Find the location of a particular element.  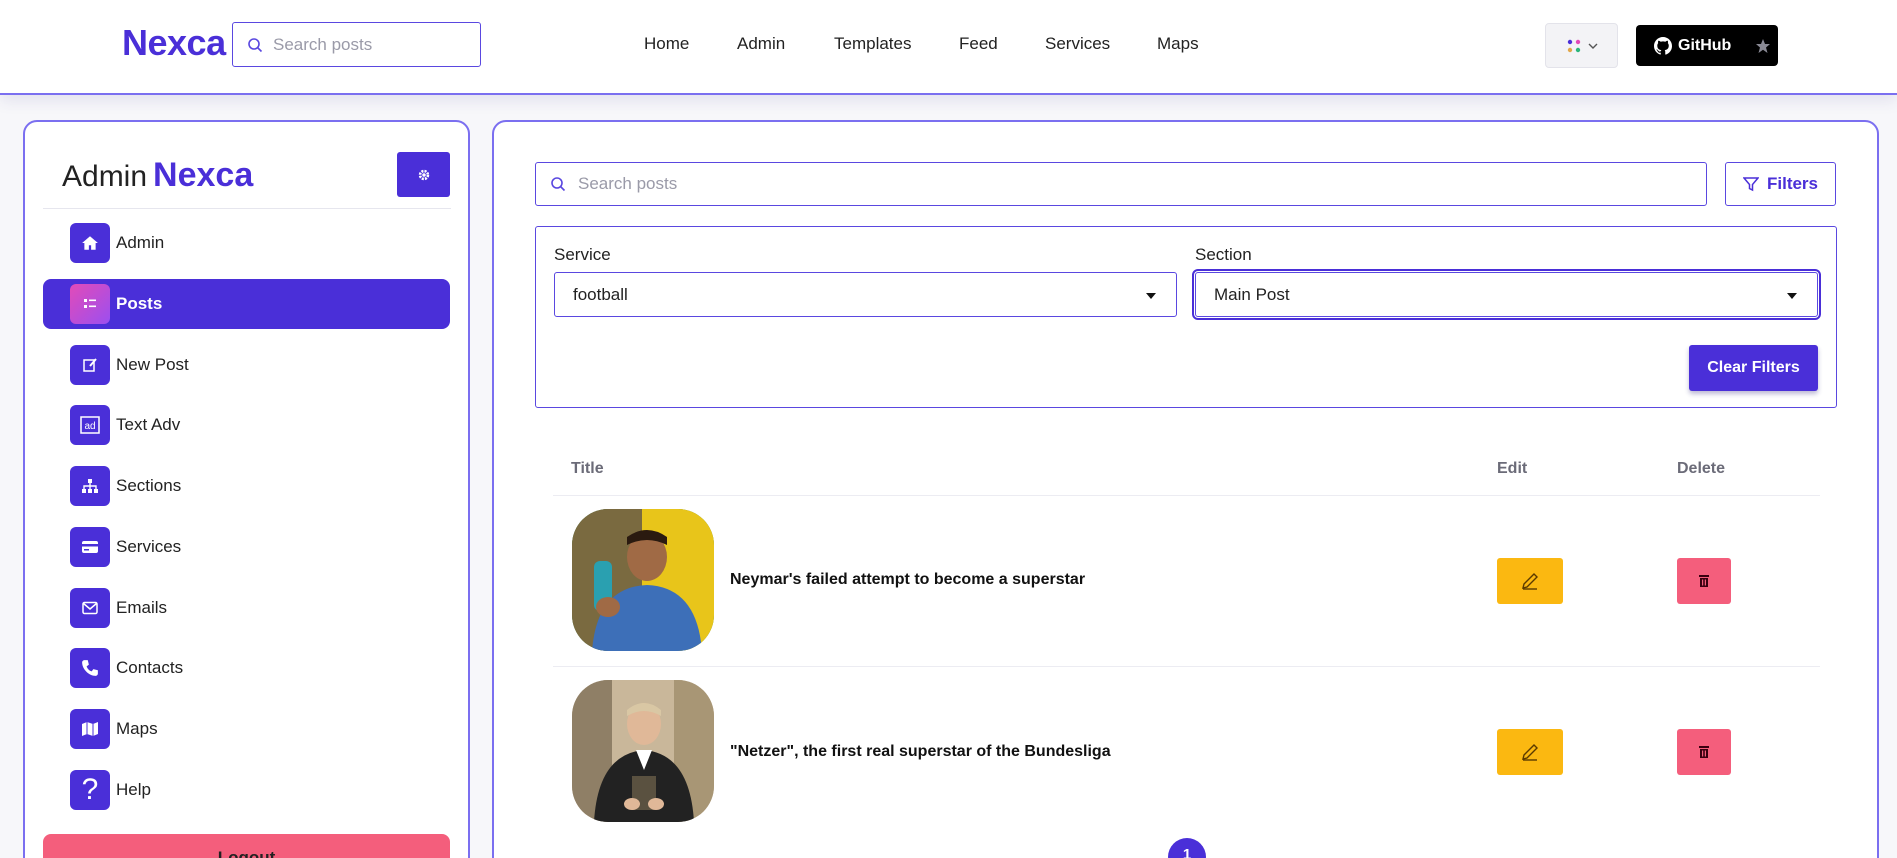

list-icon is located at coordinates (90, 304).